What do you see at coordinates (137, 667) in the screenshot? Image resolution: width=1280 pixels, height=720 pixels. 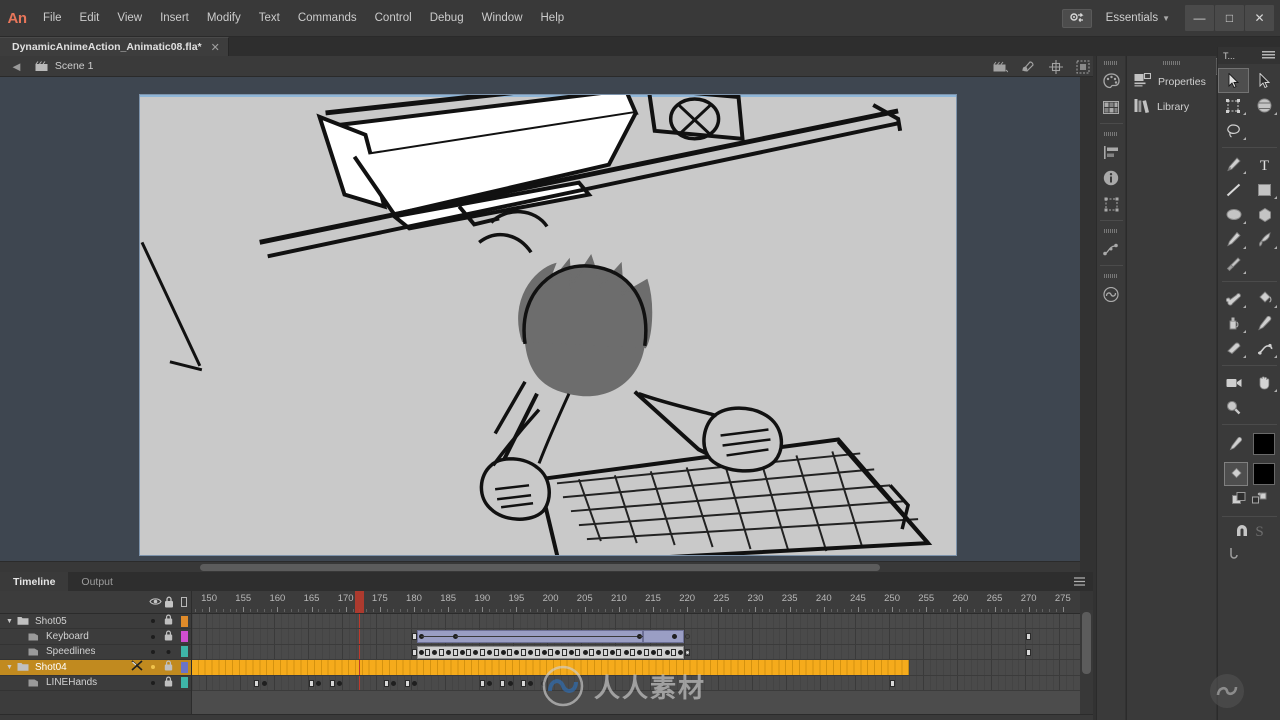 I see `layer-filter-icon` at bounding box center [137, 667].